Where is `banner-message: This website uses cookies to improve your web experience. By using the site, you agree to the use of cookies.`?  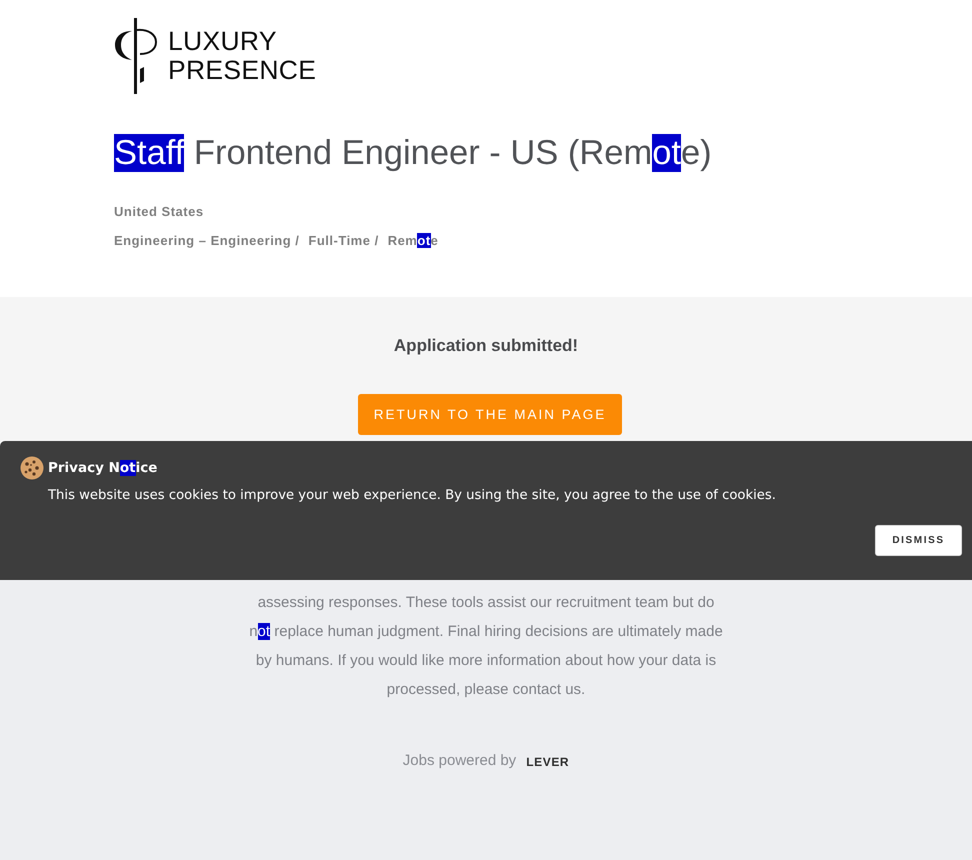 banner-message: This website uses cookies to improve your web experience. By using the site, you agree to the use of cookies. is located at coordinates (412, 496).